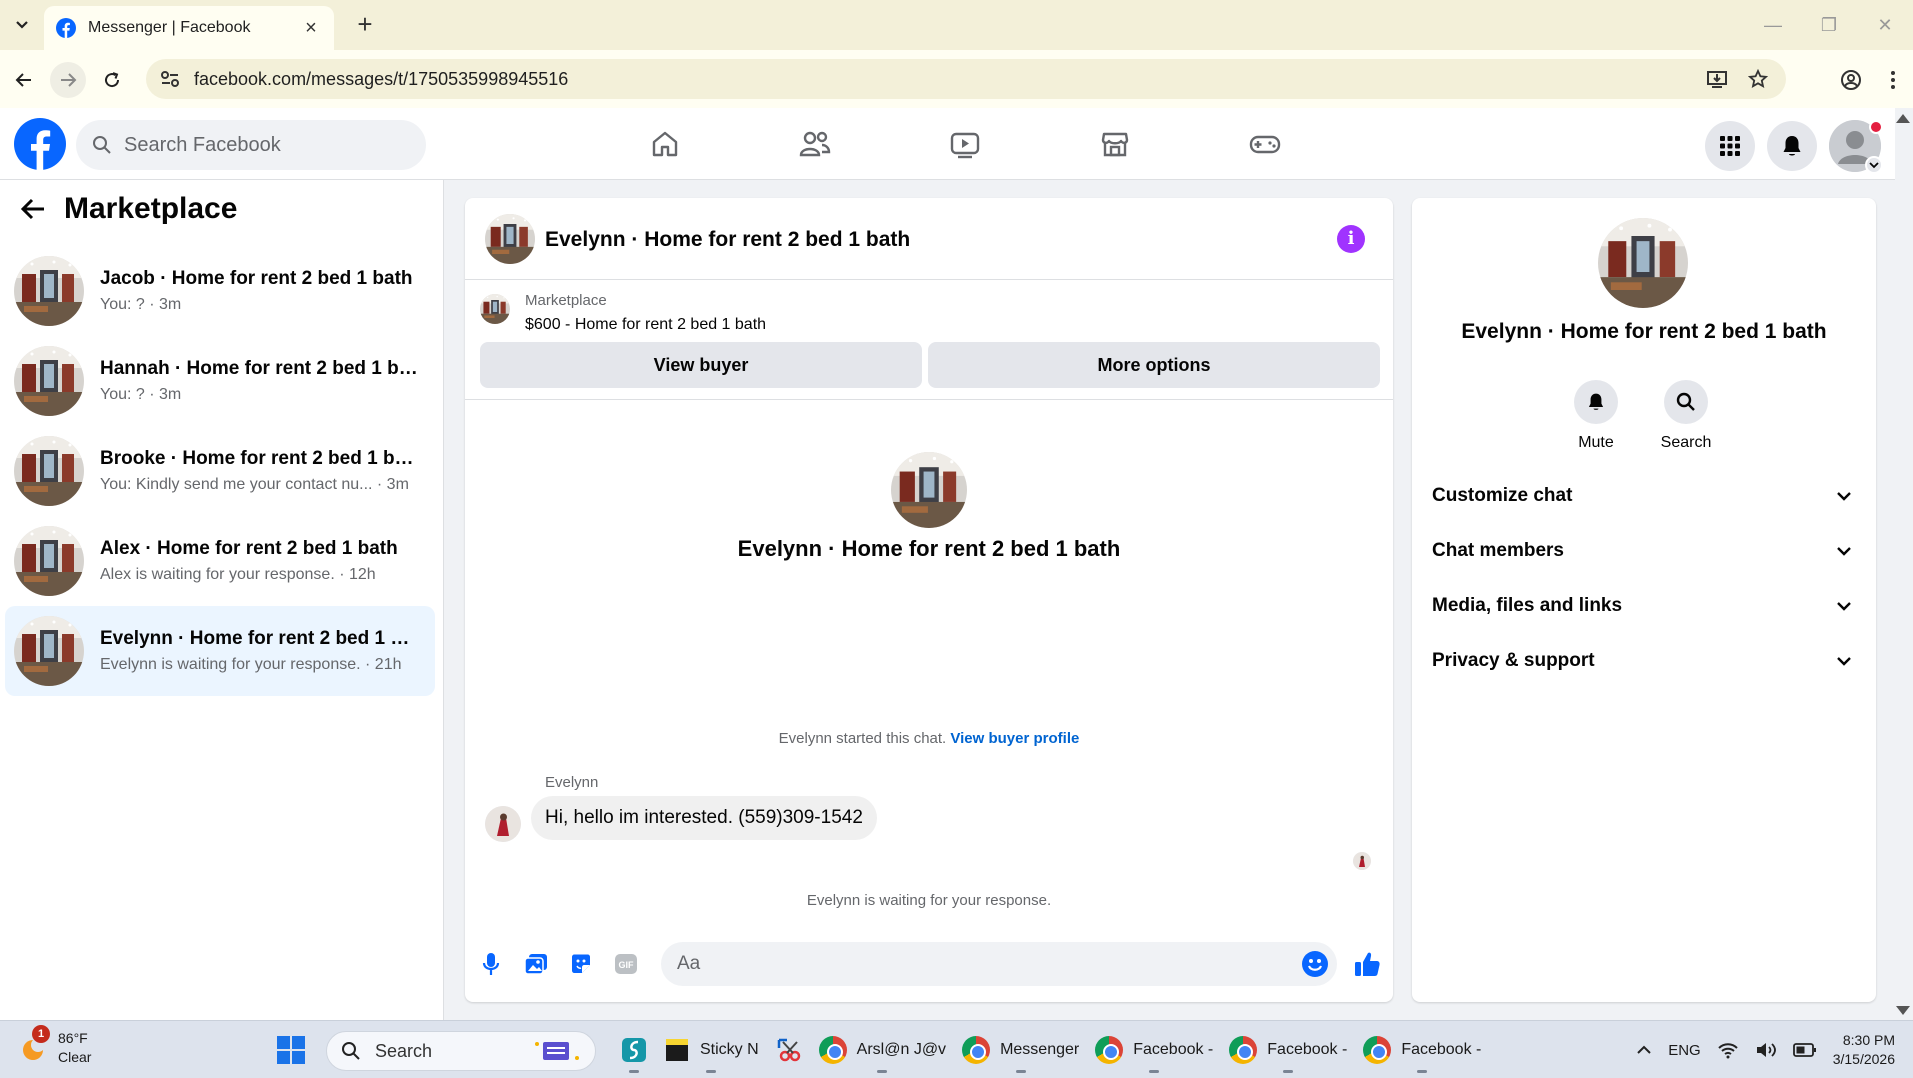  What do you see at coordinates (1864, 1050) in the screenshot?
I see `system-clock: 8:30 PM 3/15/2026` at bounding box center [1864, 1050].